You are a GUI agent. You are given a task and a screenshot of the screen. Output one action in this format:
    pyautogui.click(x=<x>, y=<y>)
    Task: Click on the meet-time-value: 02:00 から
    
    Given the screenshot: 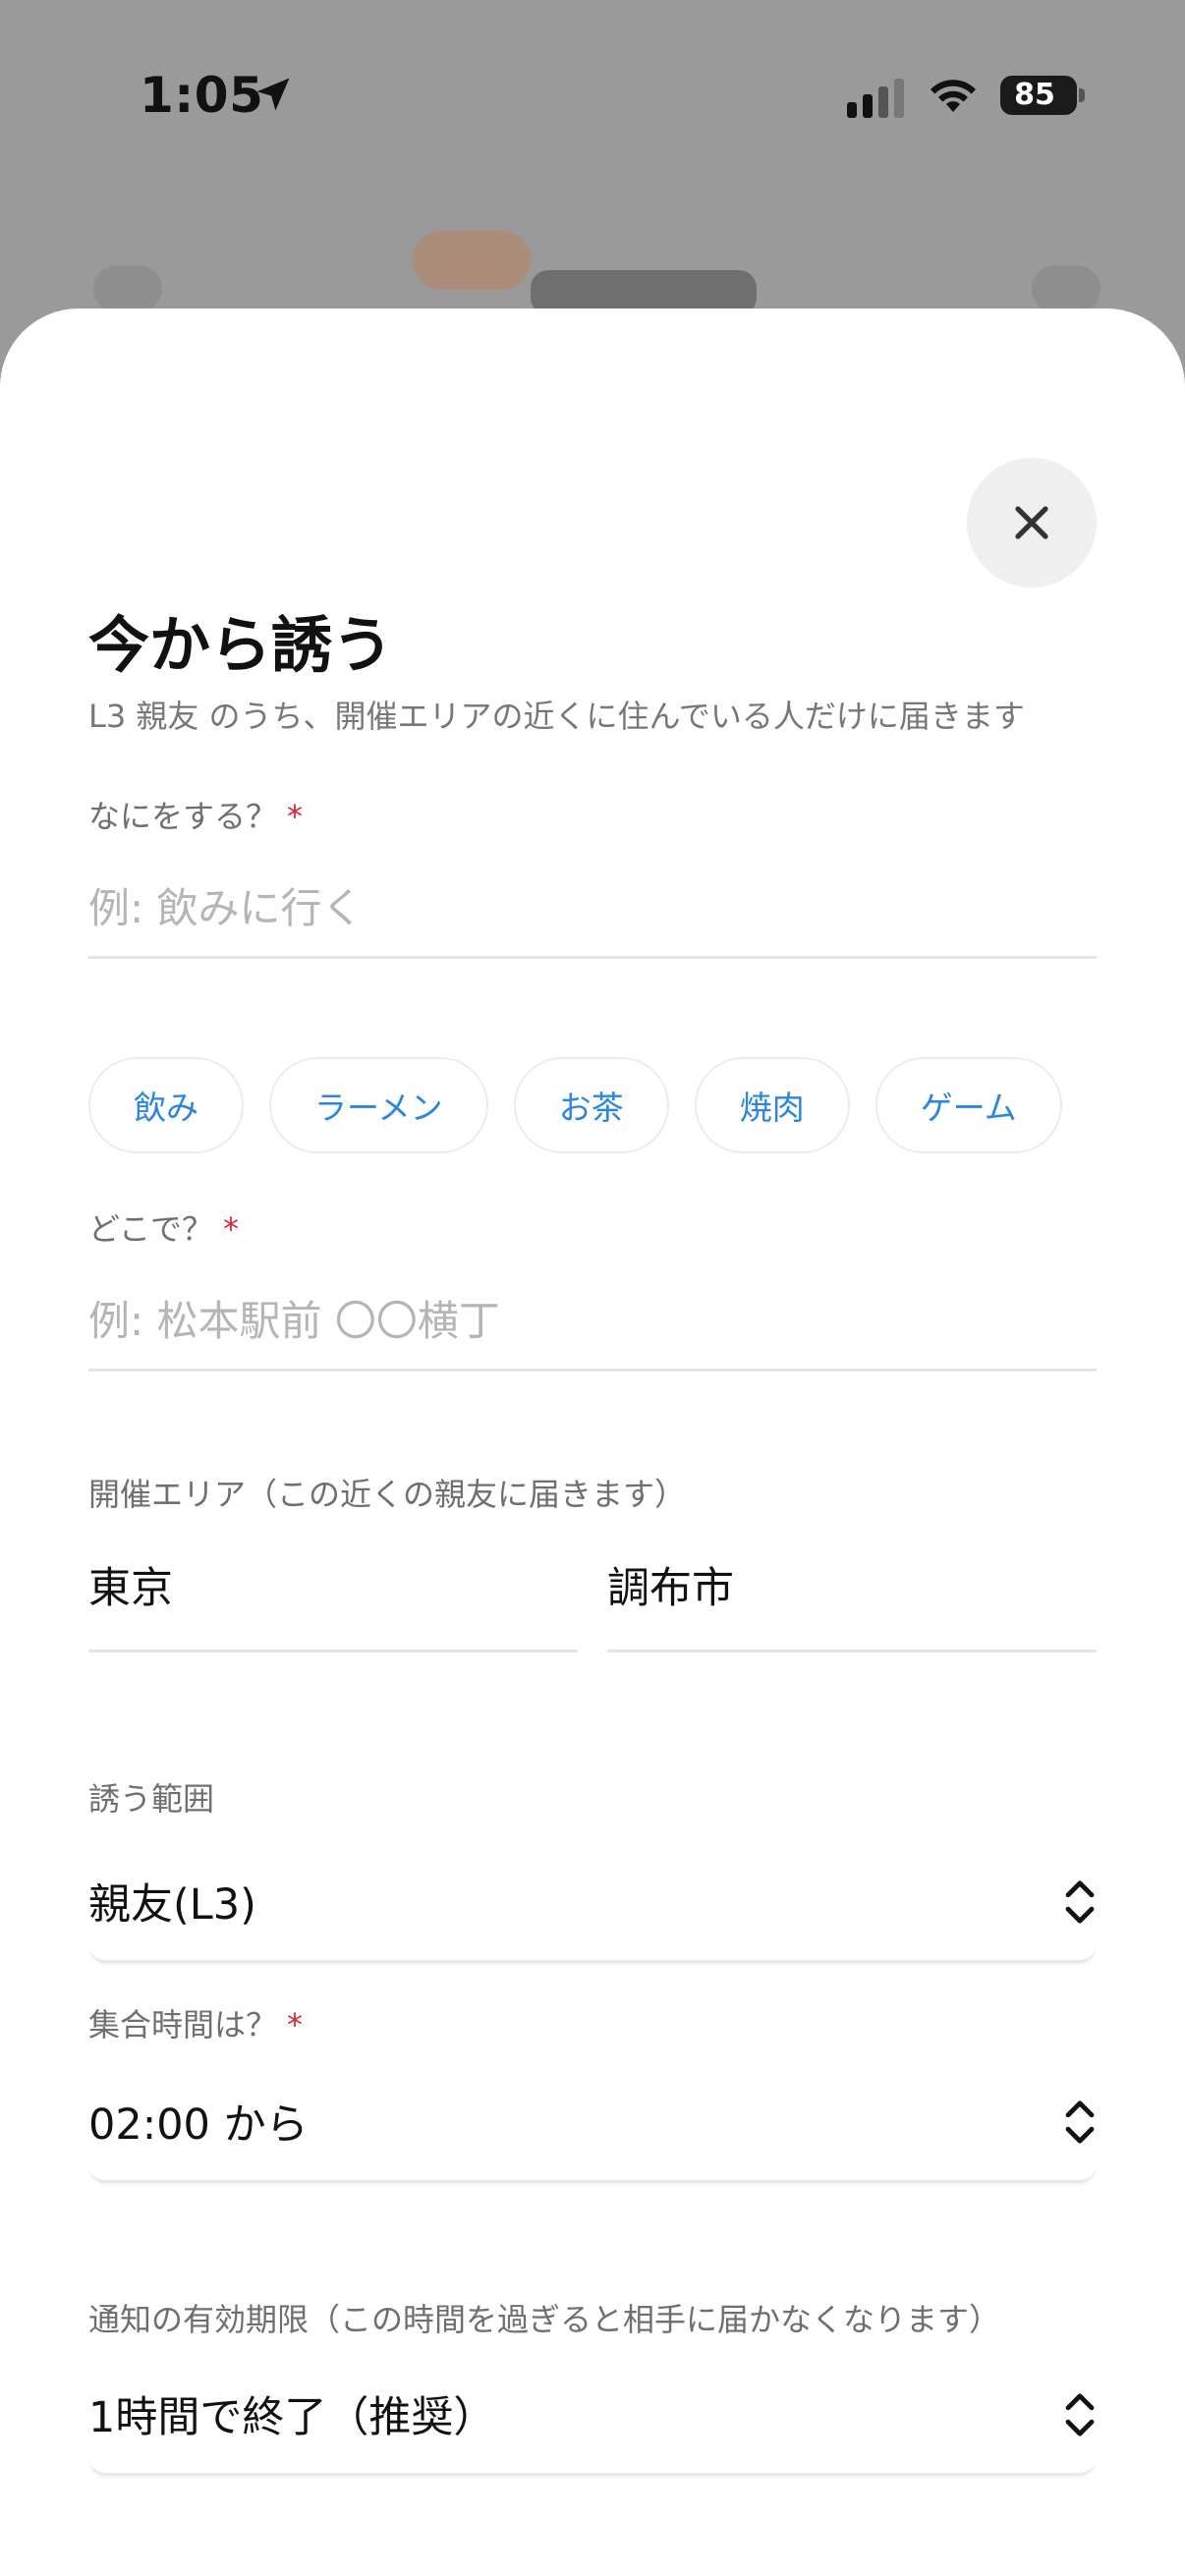 What is the action you would take?
    pyautogui.click(x=199, y=2125)
    